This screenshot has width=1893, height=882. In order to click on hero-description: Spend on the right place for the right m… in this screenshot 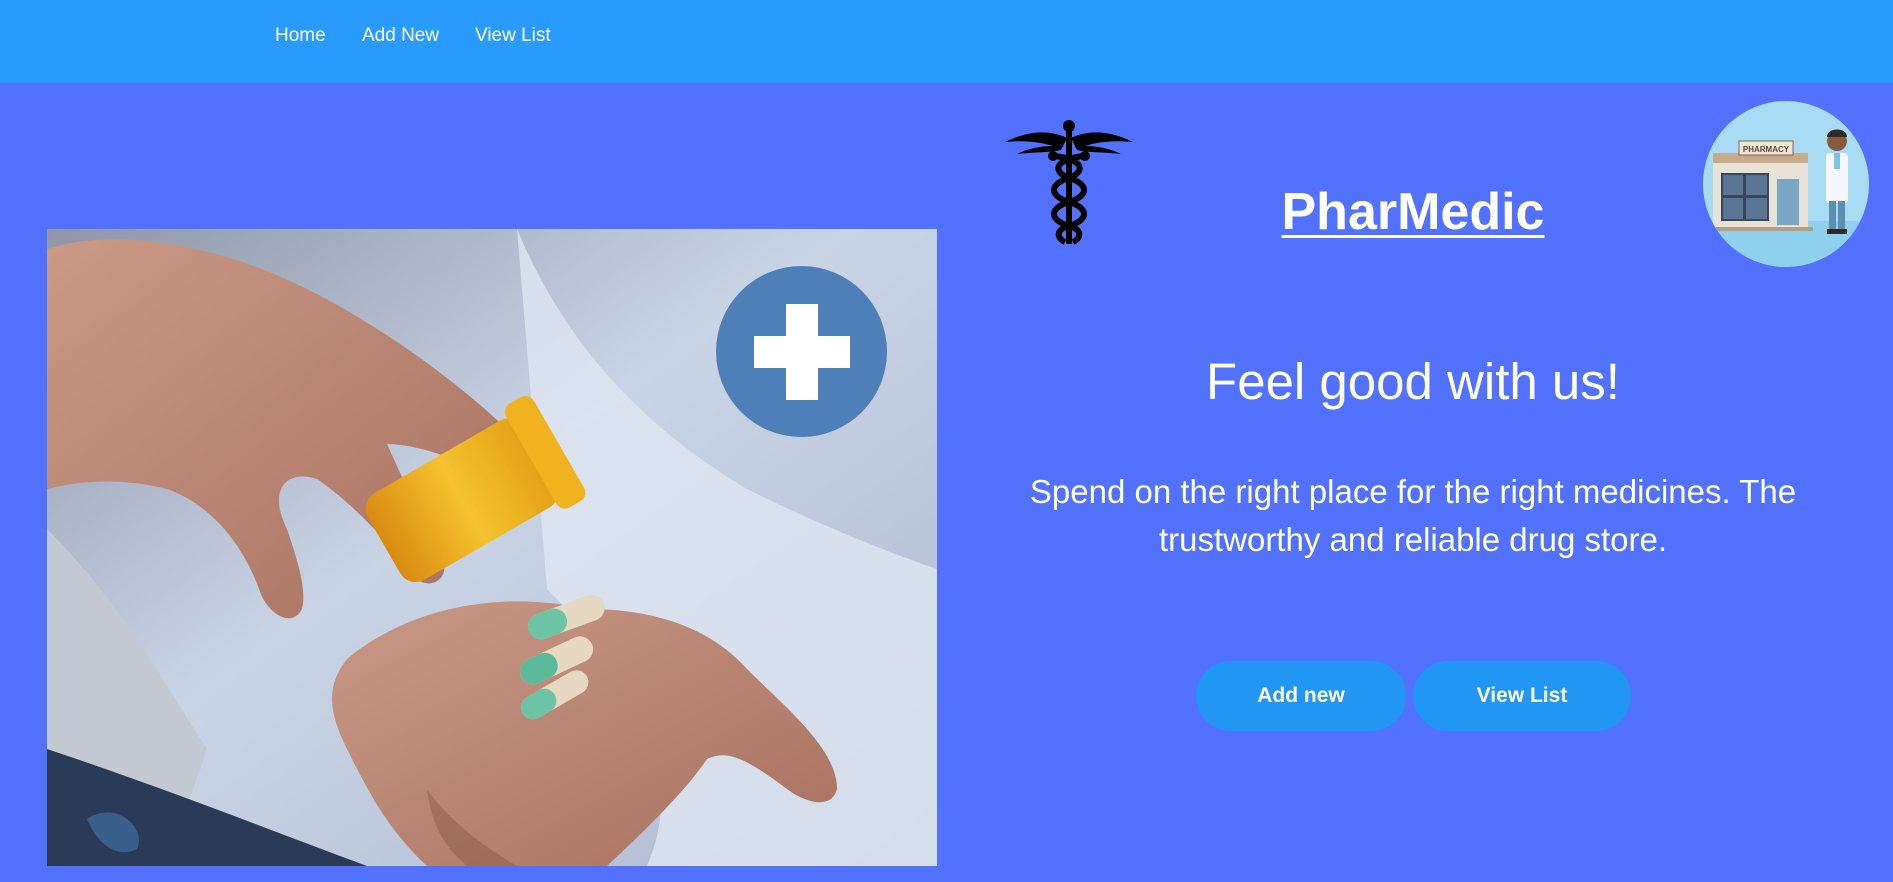, I will do `click(1413, 515)`.